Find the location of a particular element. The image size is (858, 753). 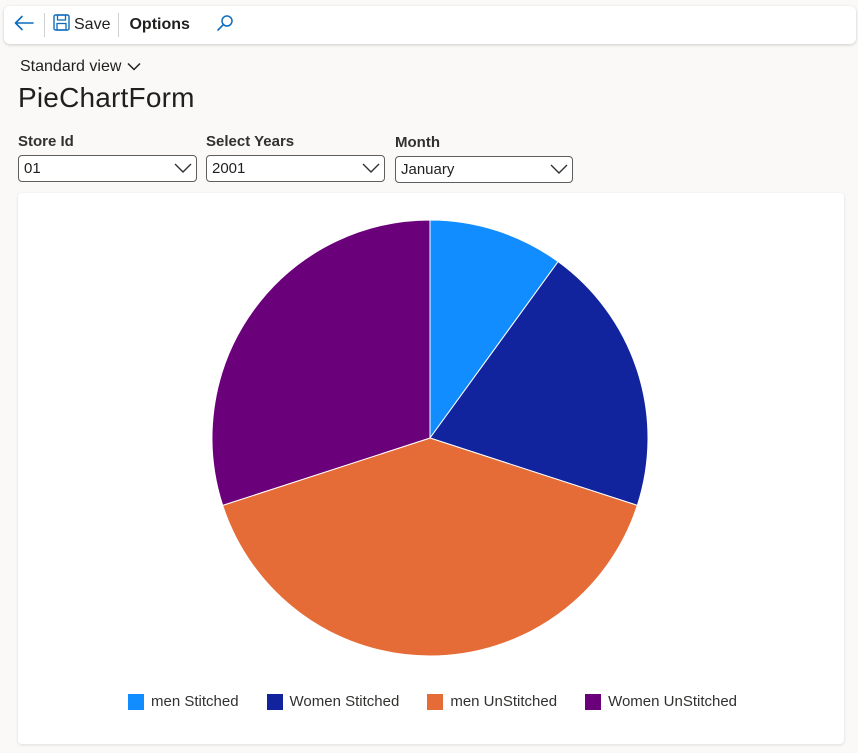

legend-item: Women UnStitched is located at coordinates (661, 701).